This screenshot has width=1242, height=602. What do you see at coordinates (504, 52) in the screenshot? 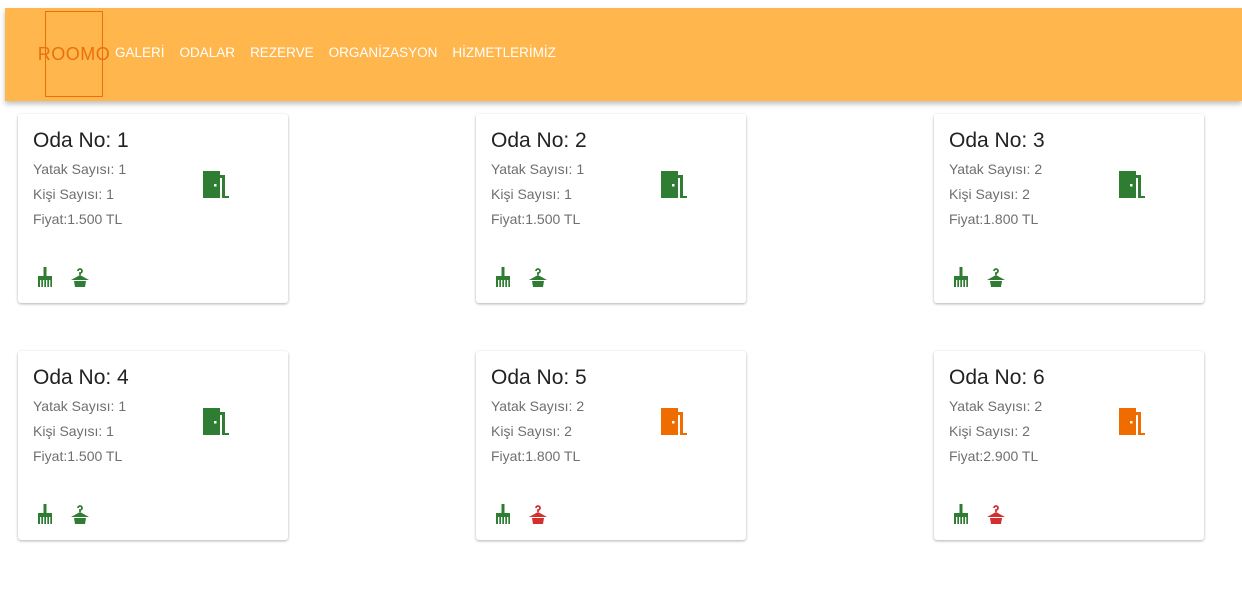
I see `nav-link-hizmetlerimiz: HİZMETLERİMİZ` at bounding box center [504, 52].